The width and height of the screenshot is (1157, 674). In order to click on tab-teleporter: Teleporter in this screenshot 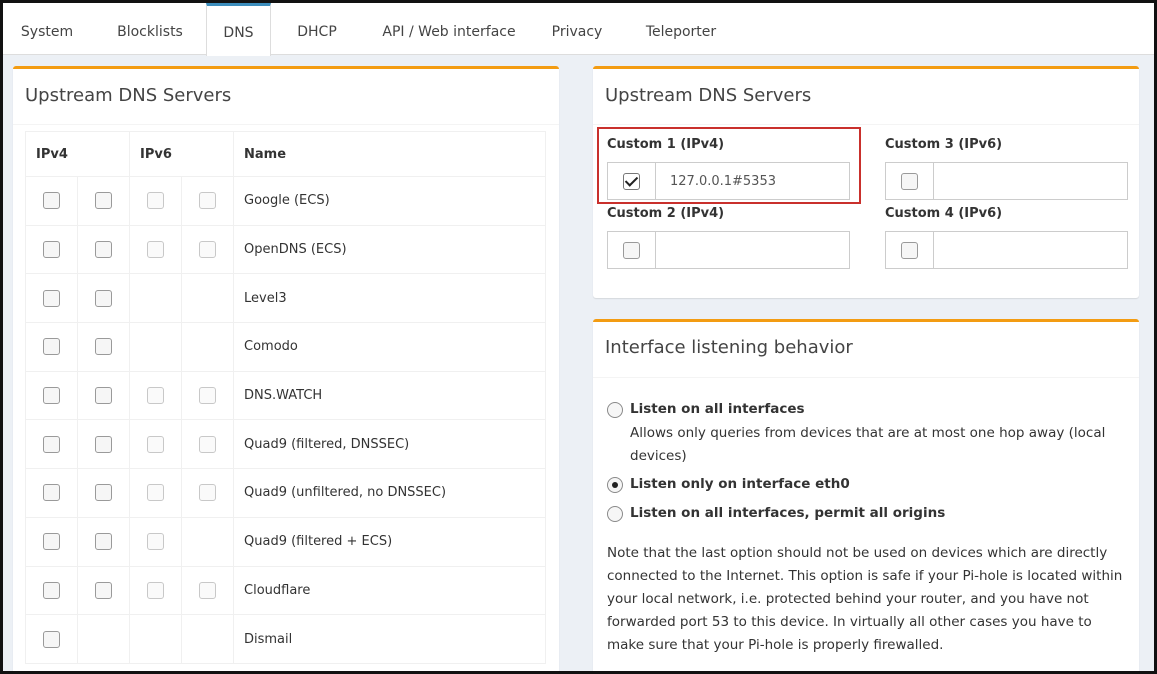, I will do `click(681, 29)`.